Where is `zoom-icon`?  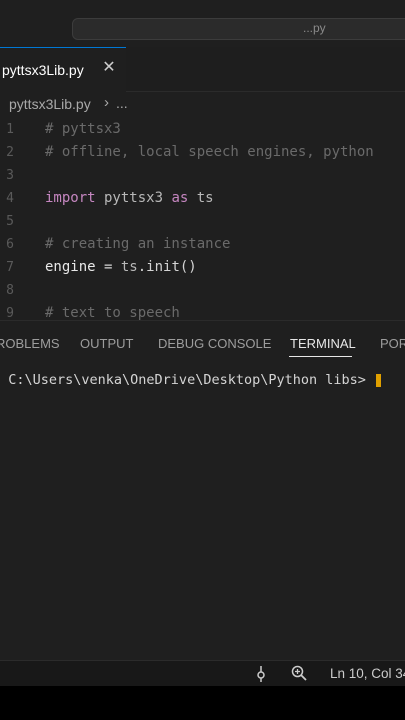 zoom-icon is located at coordinates (299, 673).